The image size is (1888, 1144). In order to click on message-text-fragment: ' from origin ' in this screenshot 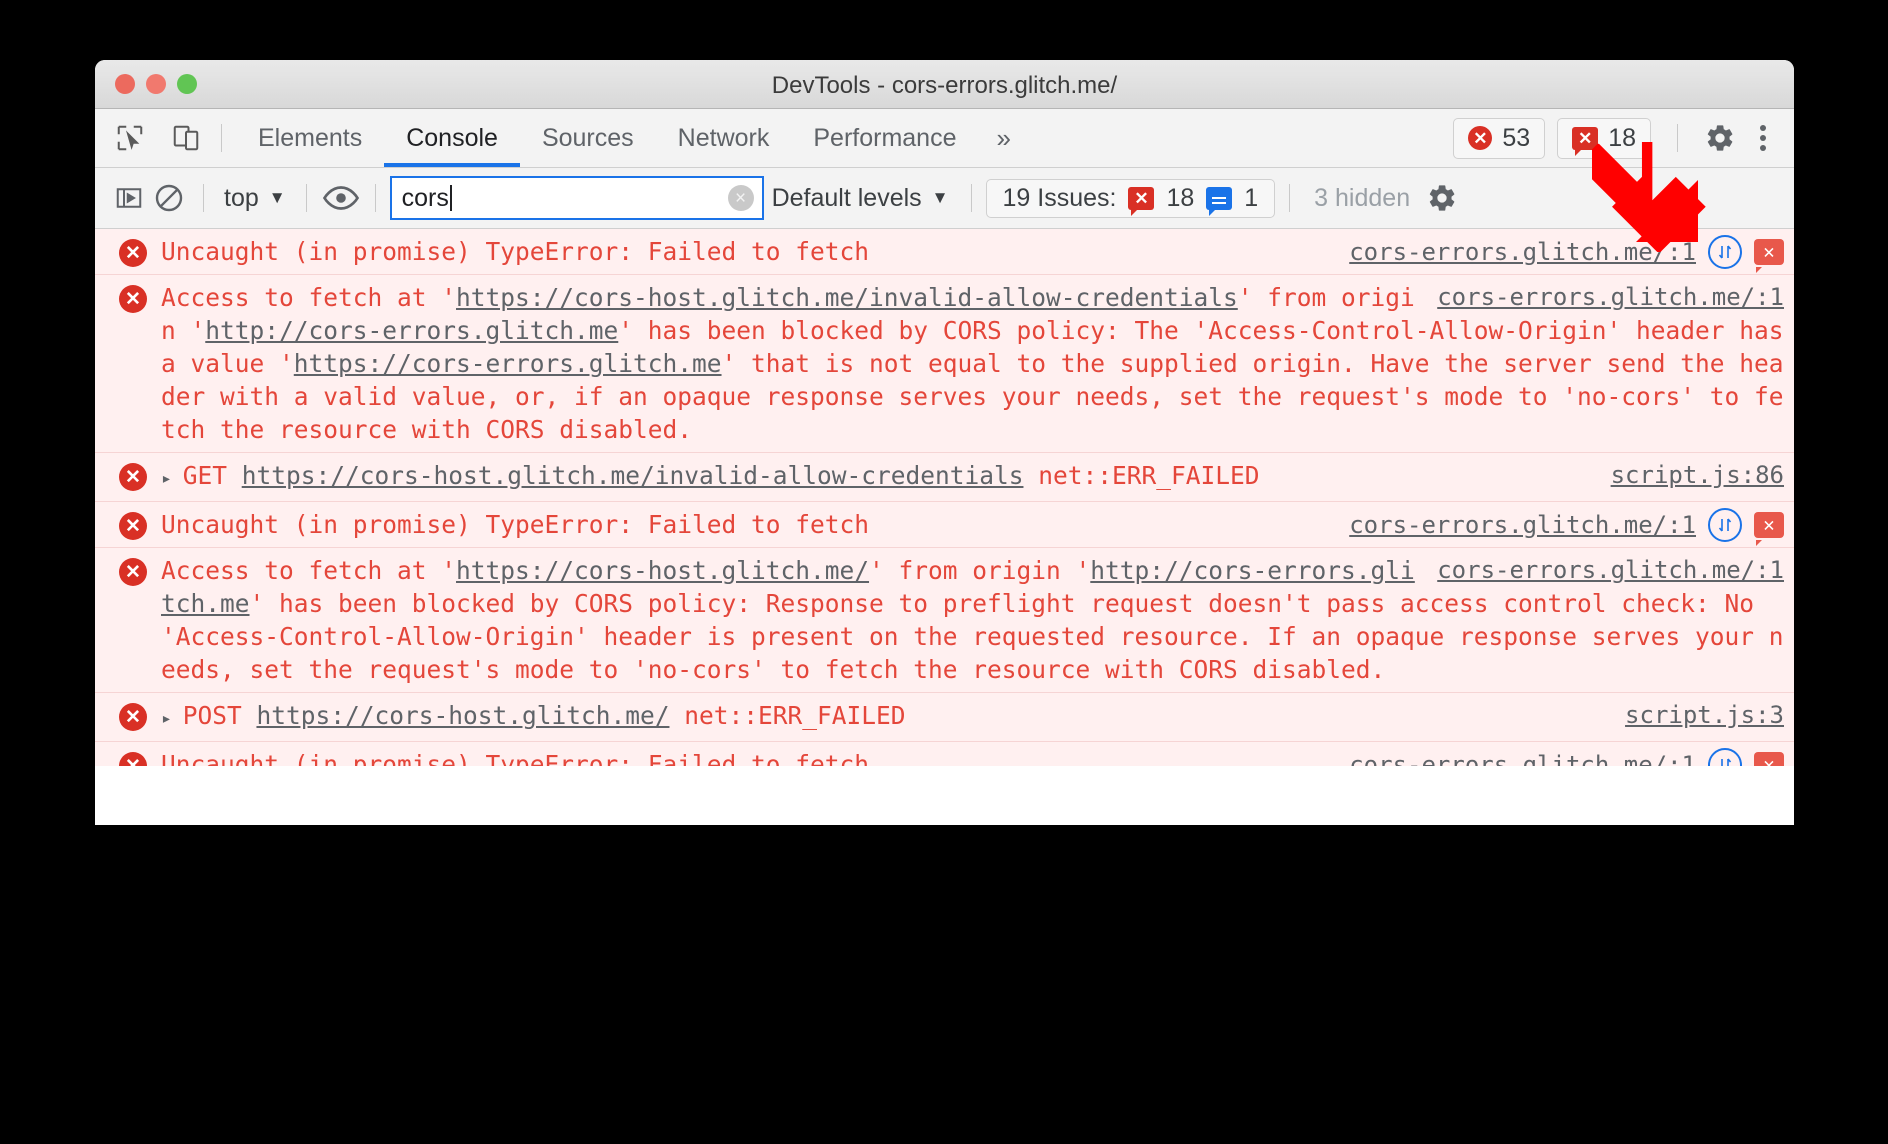, I will do `click(980, 570)`.